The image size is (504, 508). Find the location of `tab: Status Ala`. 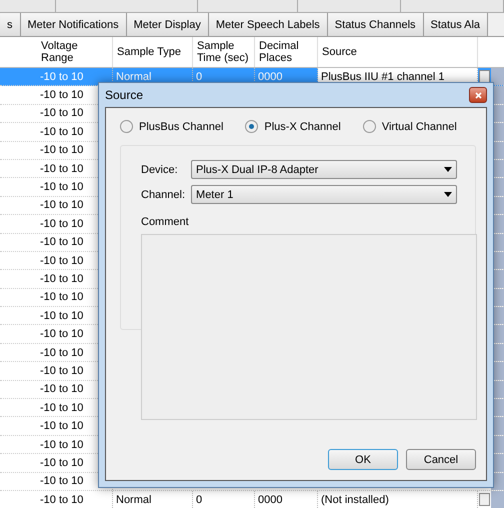

tab: Status Ala is located at coordinates (456, 24).